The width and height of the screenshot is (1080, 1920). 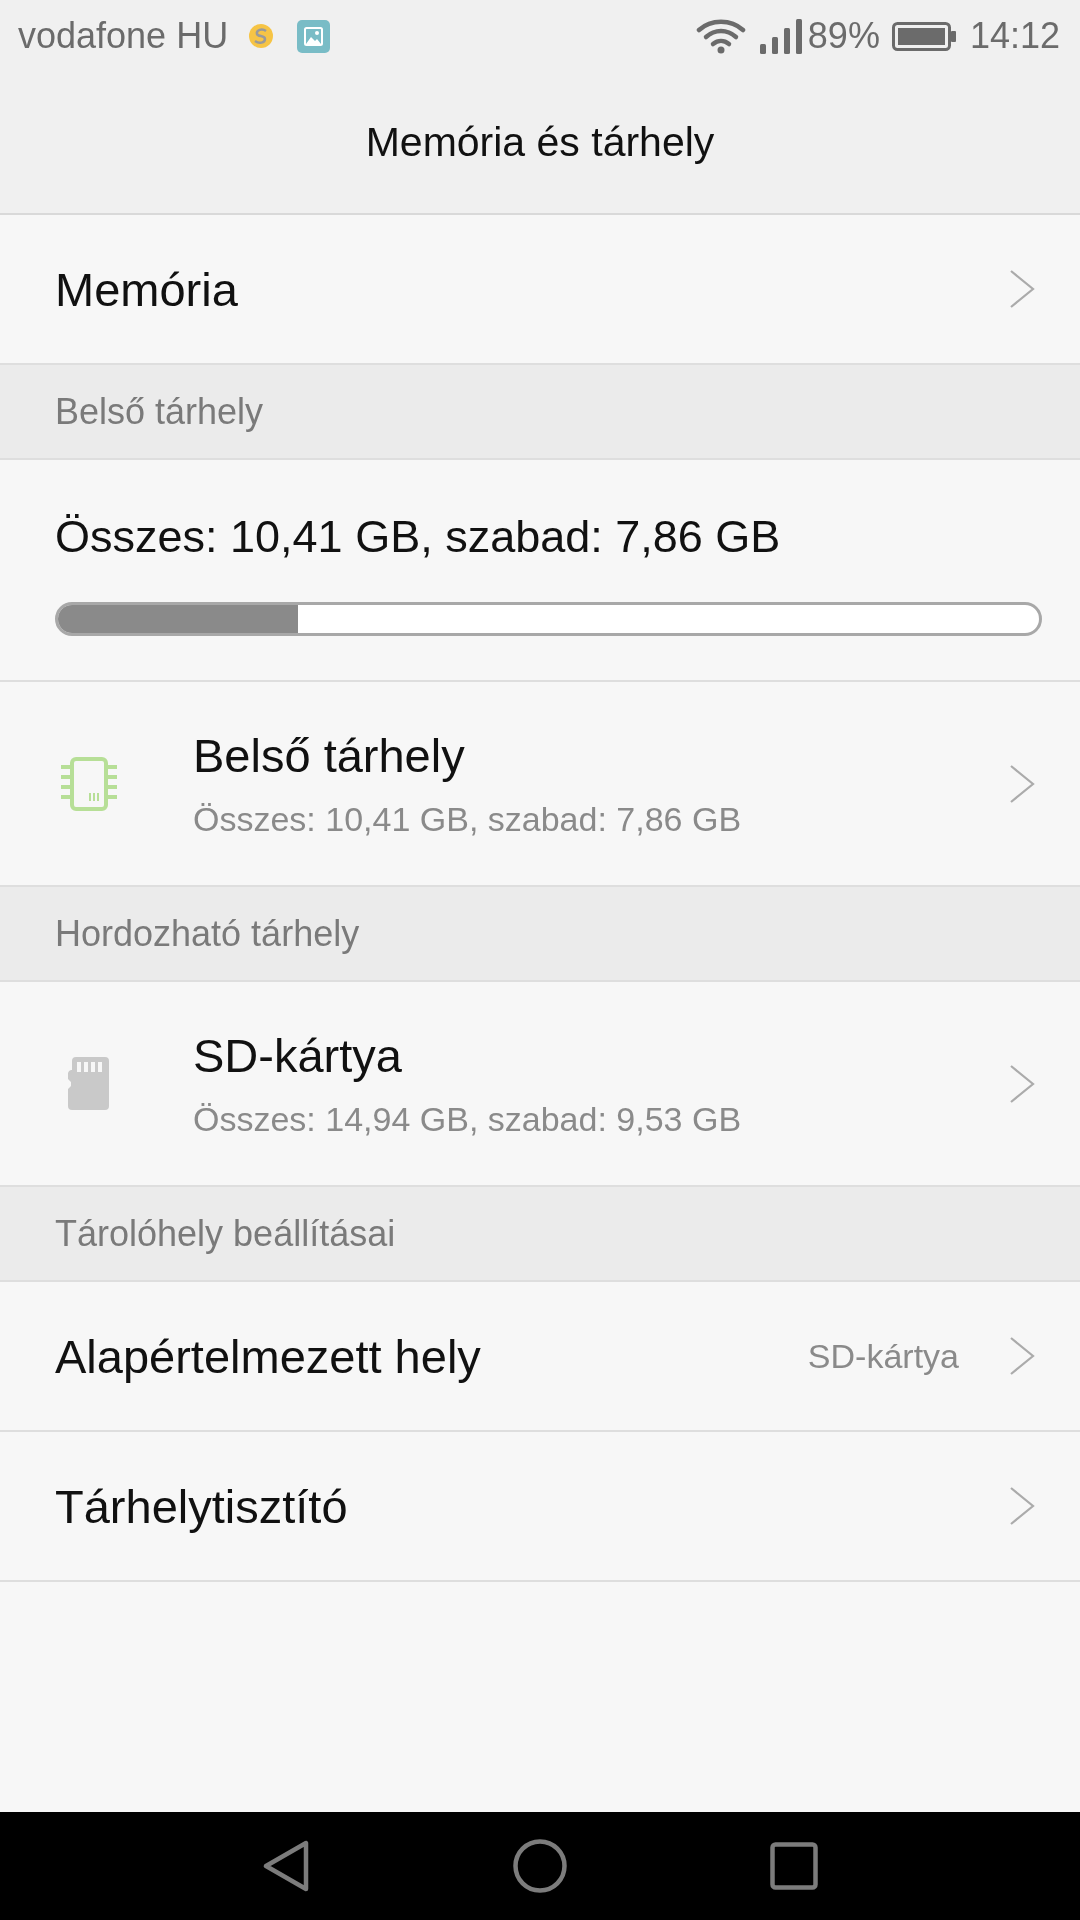 I want to click on clock-time: 14:12, so click(x=1014, y=36).